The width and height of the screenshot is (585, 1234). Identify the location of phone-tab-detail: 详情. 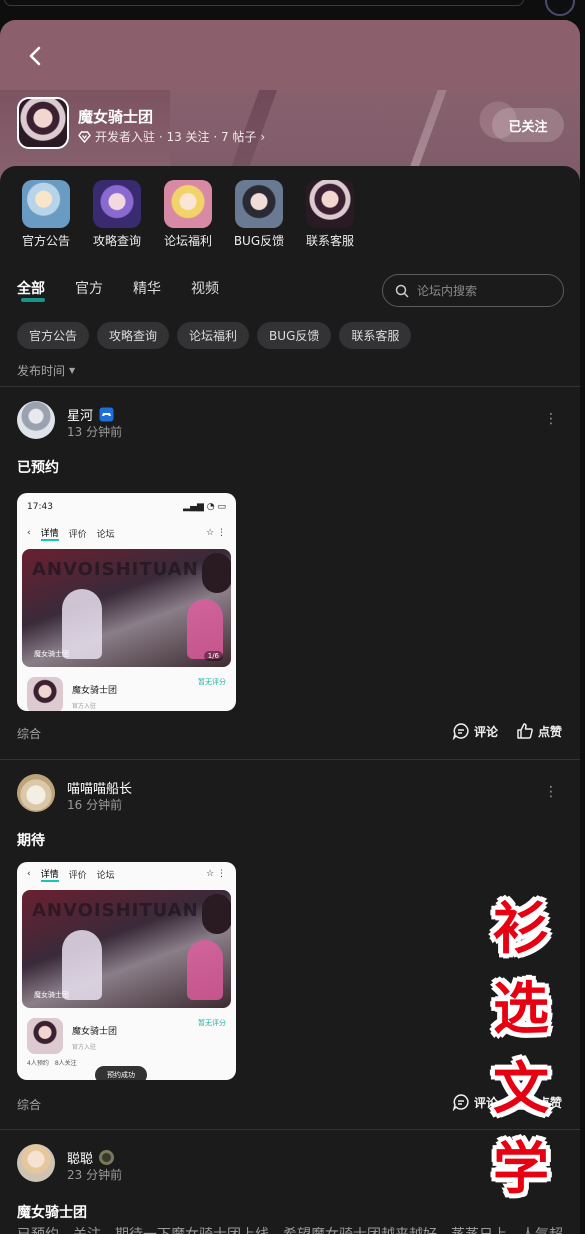
(49, 874).